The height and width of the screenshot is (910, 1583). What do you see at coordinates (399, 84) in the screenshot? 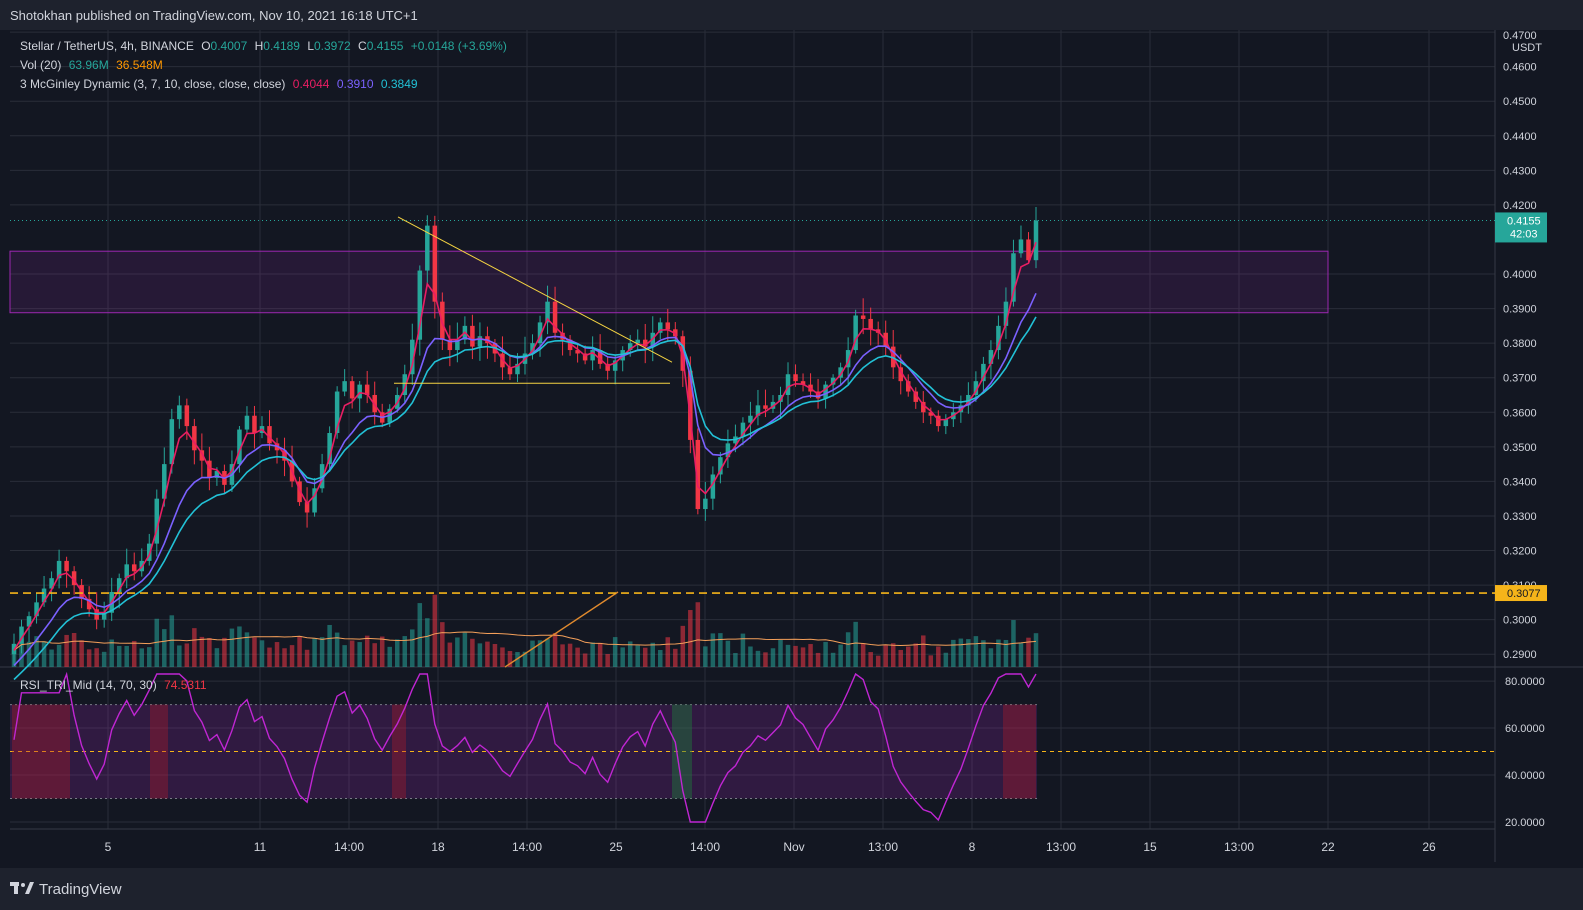
I see `mcginley-value-3: 0.3849` at bounding box center [399, 84].